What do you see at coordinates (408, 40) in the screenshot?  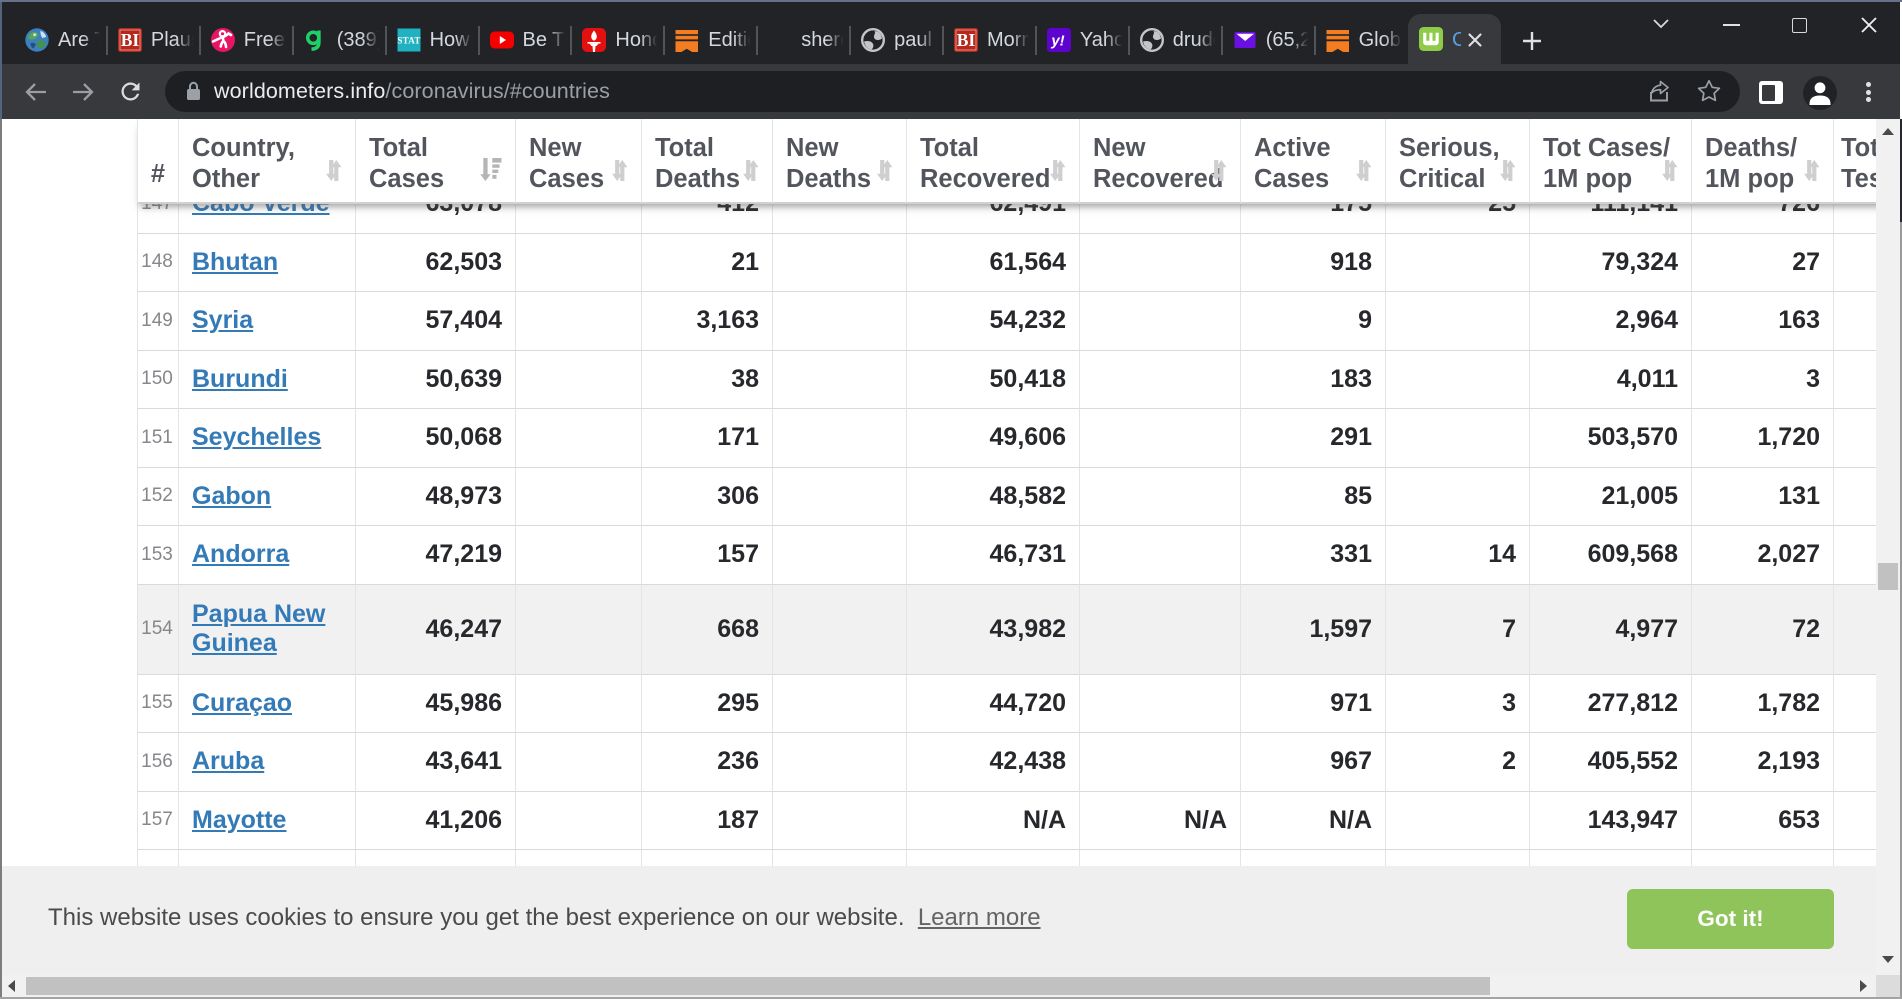 I see `svg-text: STAT` at bounding box center [408, 40].